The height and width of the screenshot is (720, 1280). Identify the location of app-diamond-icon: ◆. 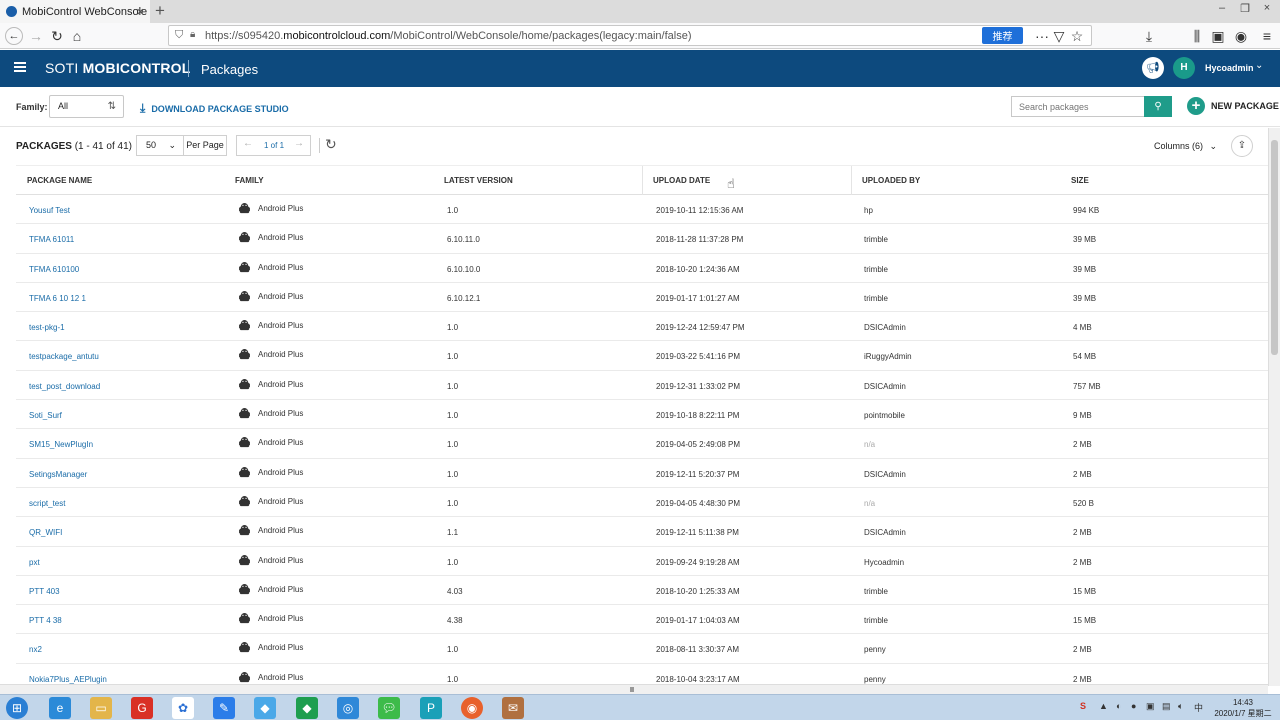
(265, 708).